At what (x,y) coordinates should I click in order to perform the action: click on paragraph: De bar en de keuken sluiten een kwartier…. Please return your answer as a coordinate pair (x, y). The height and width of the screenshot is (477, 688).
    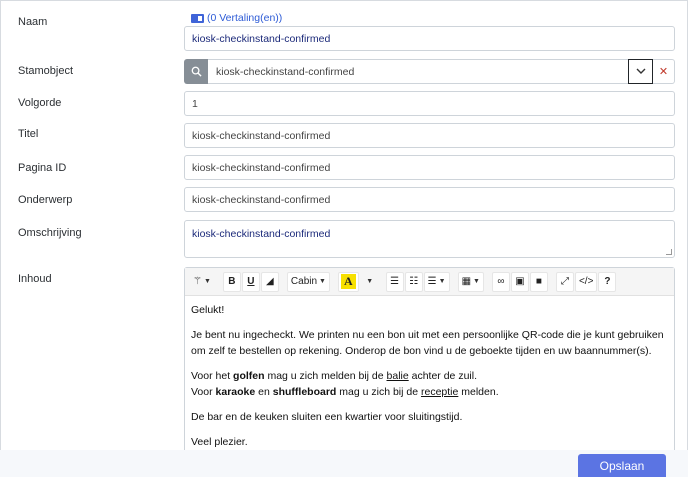
    Looking at the image, I should click on (327, 417).